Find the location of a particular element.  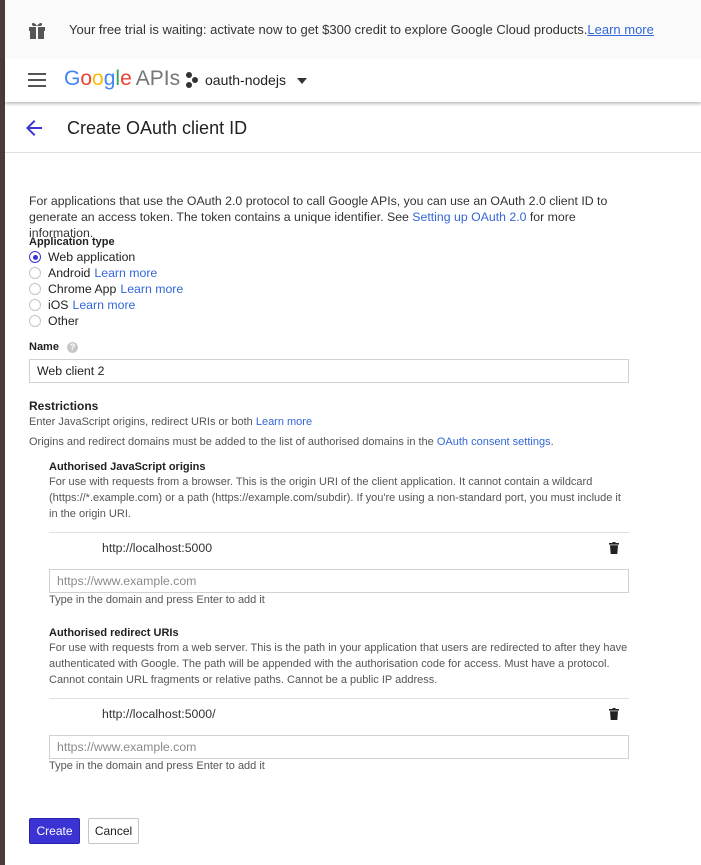

radio-web-application: Web application is located at coordinates (106, 257).